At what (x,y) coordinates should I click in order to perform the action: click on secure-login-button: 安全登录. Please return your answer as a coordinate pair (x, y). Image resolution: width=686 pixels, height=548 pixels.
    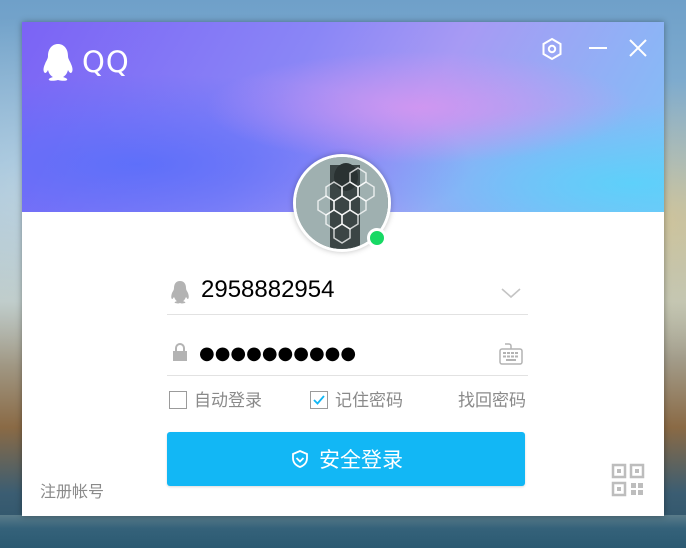
    Looking at the image, I should click on (346, 459).